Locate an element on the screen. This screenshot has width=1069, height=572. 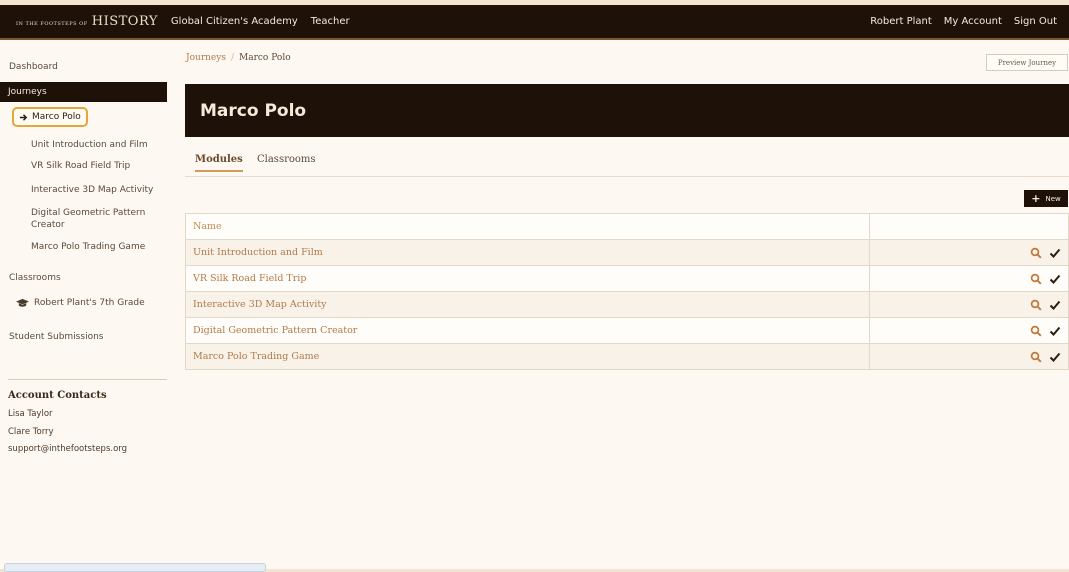
breadcrumb-journeys: Journeys is located at coordinates (206, 58).